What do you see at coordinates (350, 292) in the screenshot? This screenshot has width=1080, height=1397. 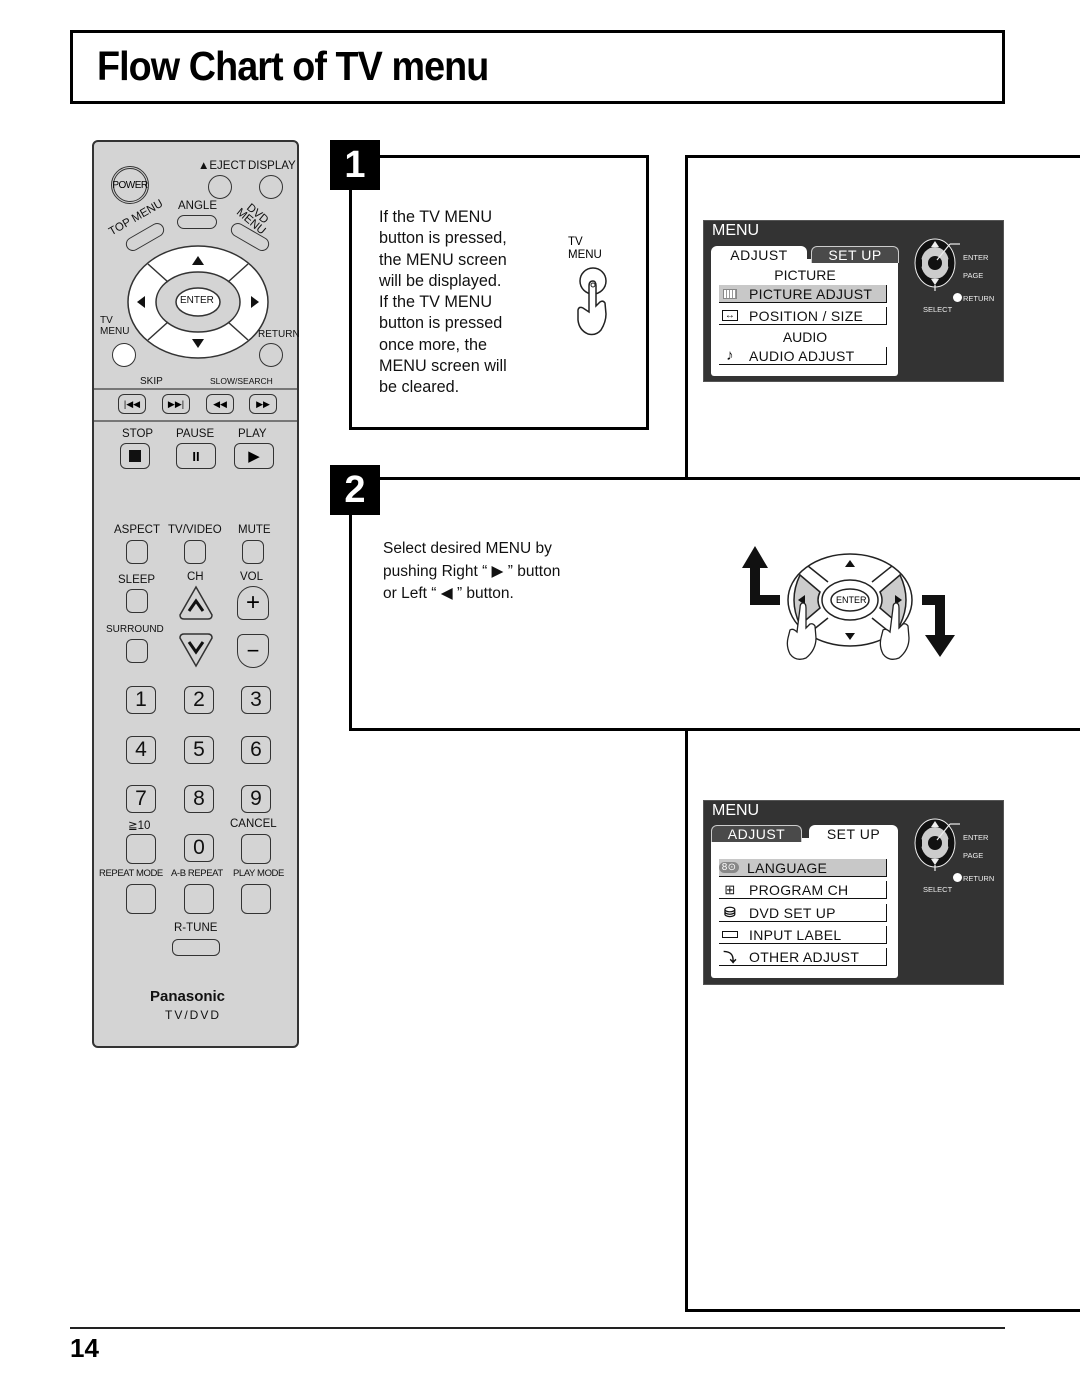 I see `step1-box-left` at bounding box center [350, 292].